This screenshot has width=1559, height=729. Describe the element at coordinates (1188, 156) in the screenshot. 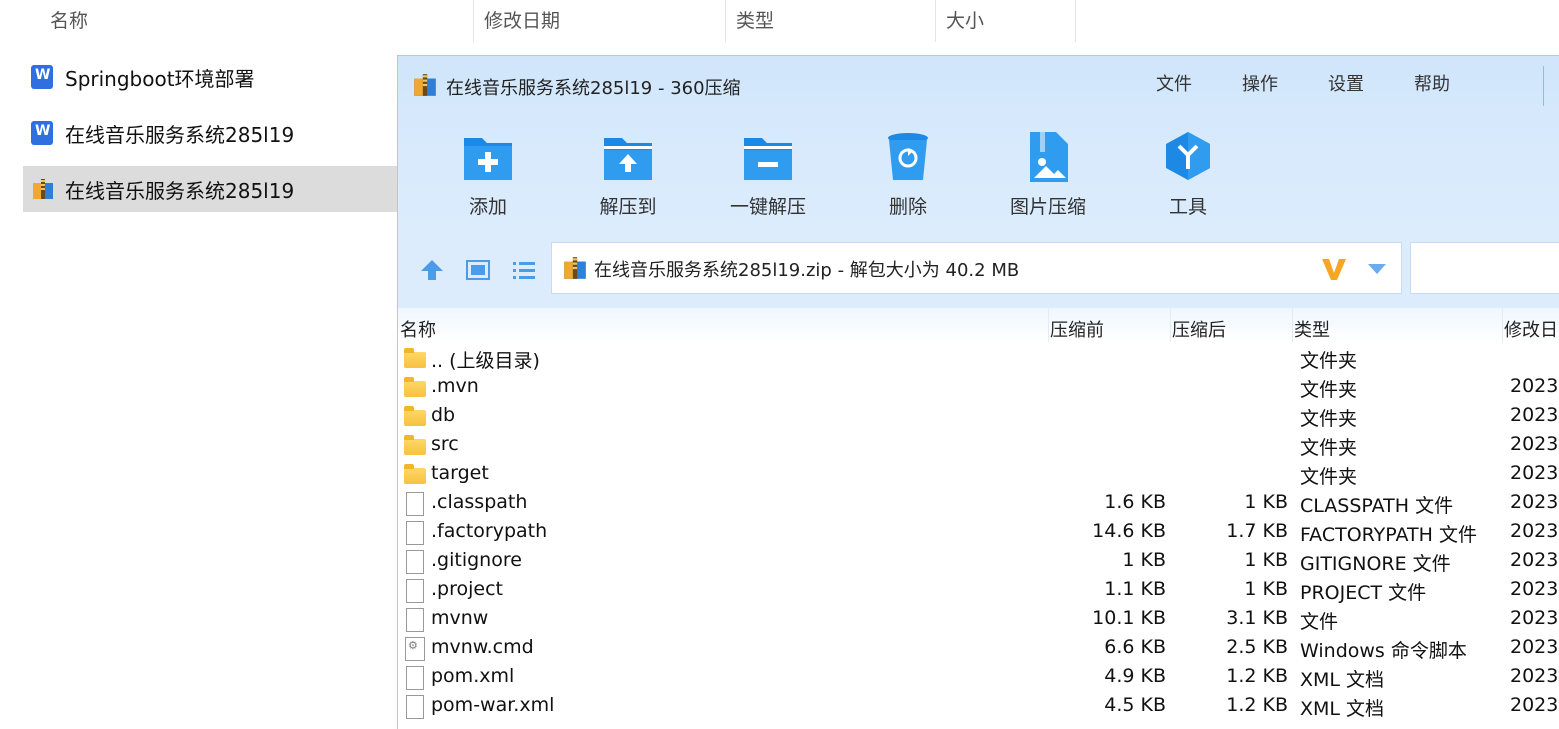

I see `tools-icon` at that location.